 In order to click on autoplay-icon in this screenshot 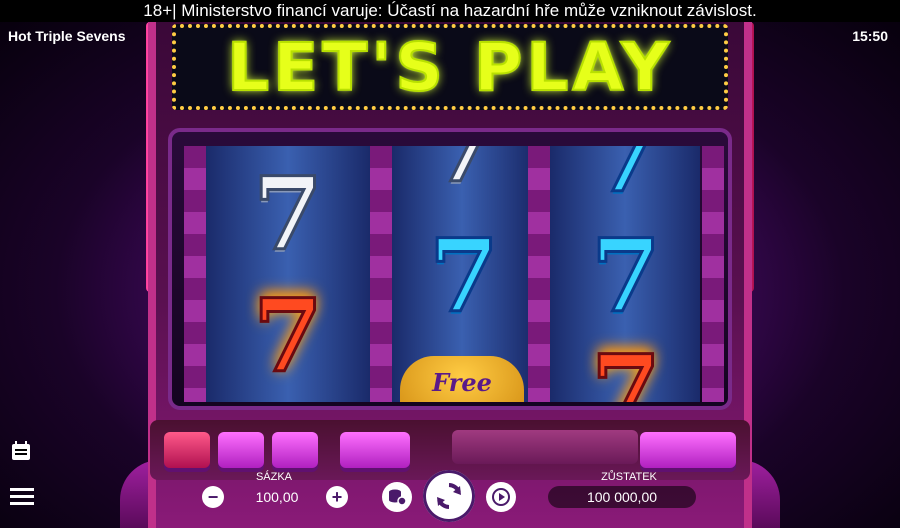, I will do `click(501, 497)`.